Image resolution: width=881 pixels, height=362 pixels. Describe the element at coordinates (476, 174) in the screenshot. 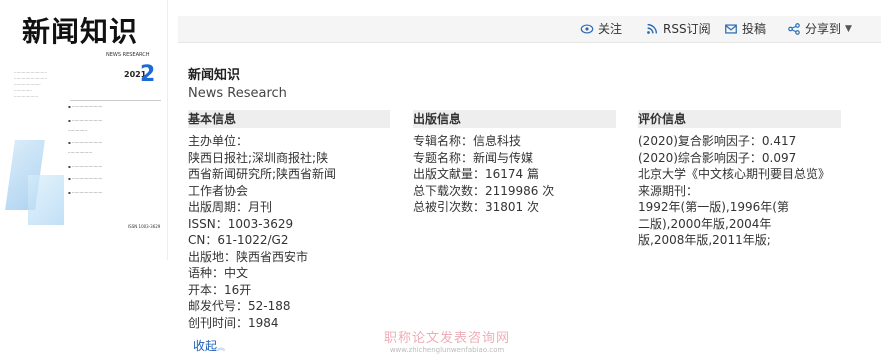

I see `publish-info-line: 出版文献量：16174 篇` at that location.